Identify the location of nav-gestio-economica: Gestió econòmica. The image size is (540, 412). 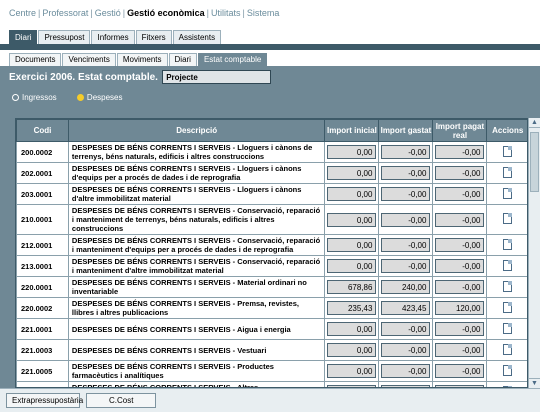
(166, 13).